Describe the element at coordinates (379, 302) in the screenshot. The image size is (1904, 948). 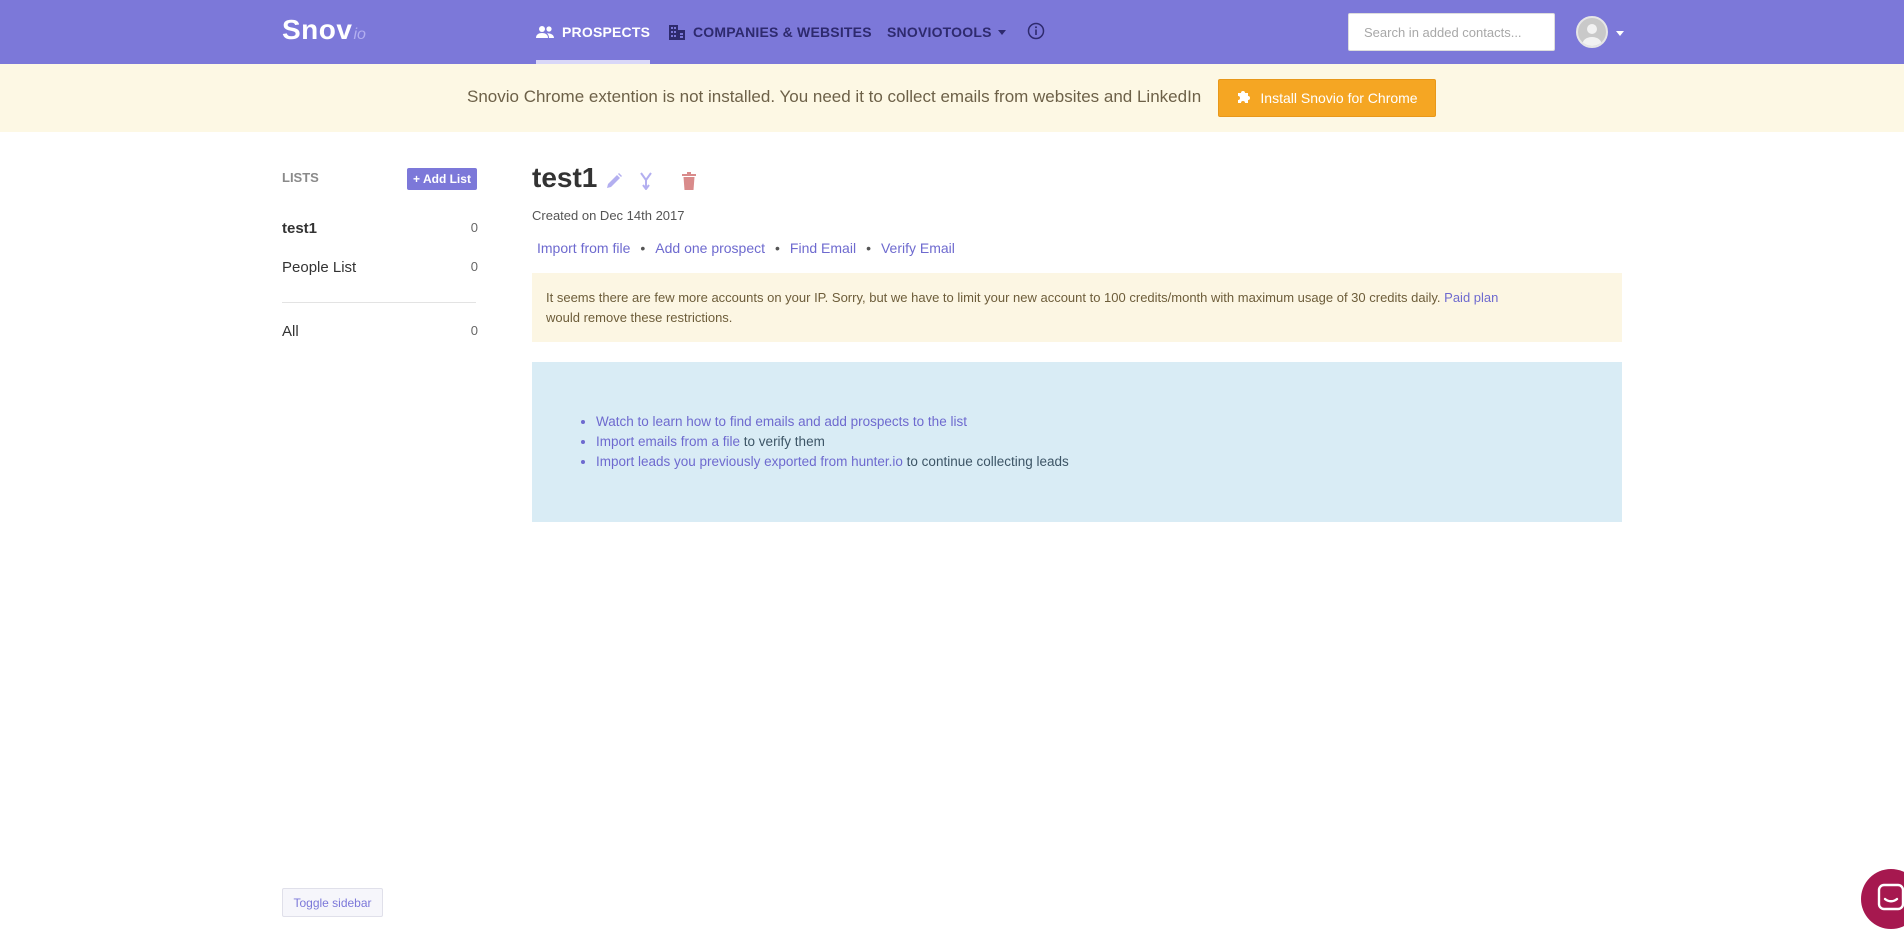
I see `sidebar-divider` at that location.